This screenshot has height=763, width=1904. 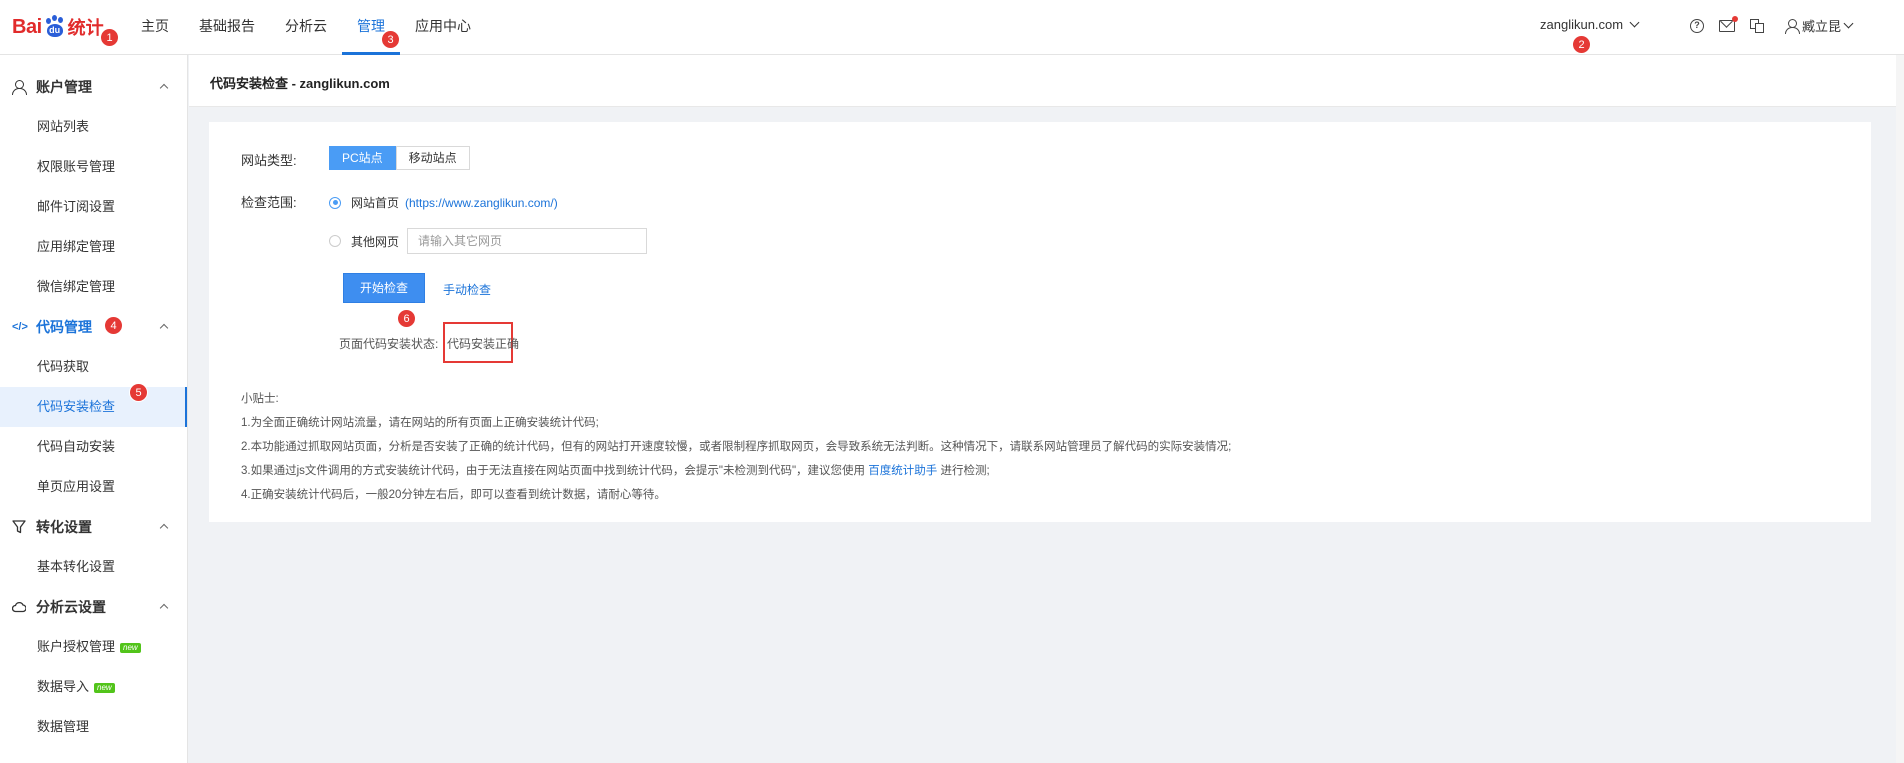 What do you see at coordinates (1772, 25) in the screenshot?
I see `top-icons: ? 臧立昆` at bounding box center [1772, 25].